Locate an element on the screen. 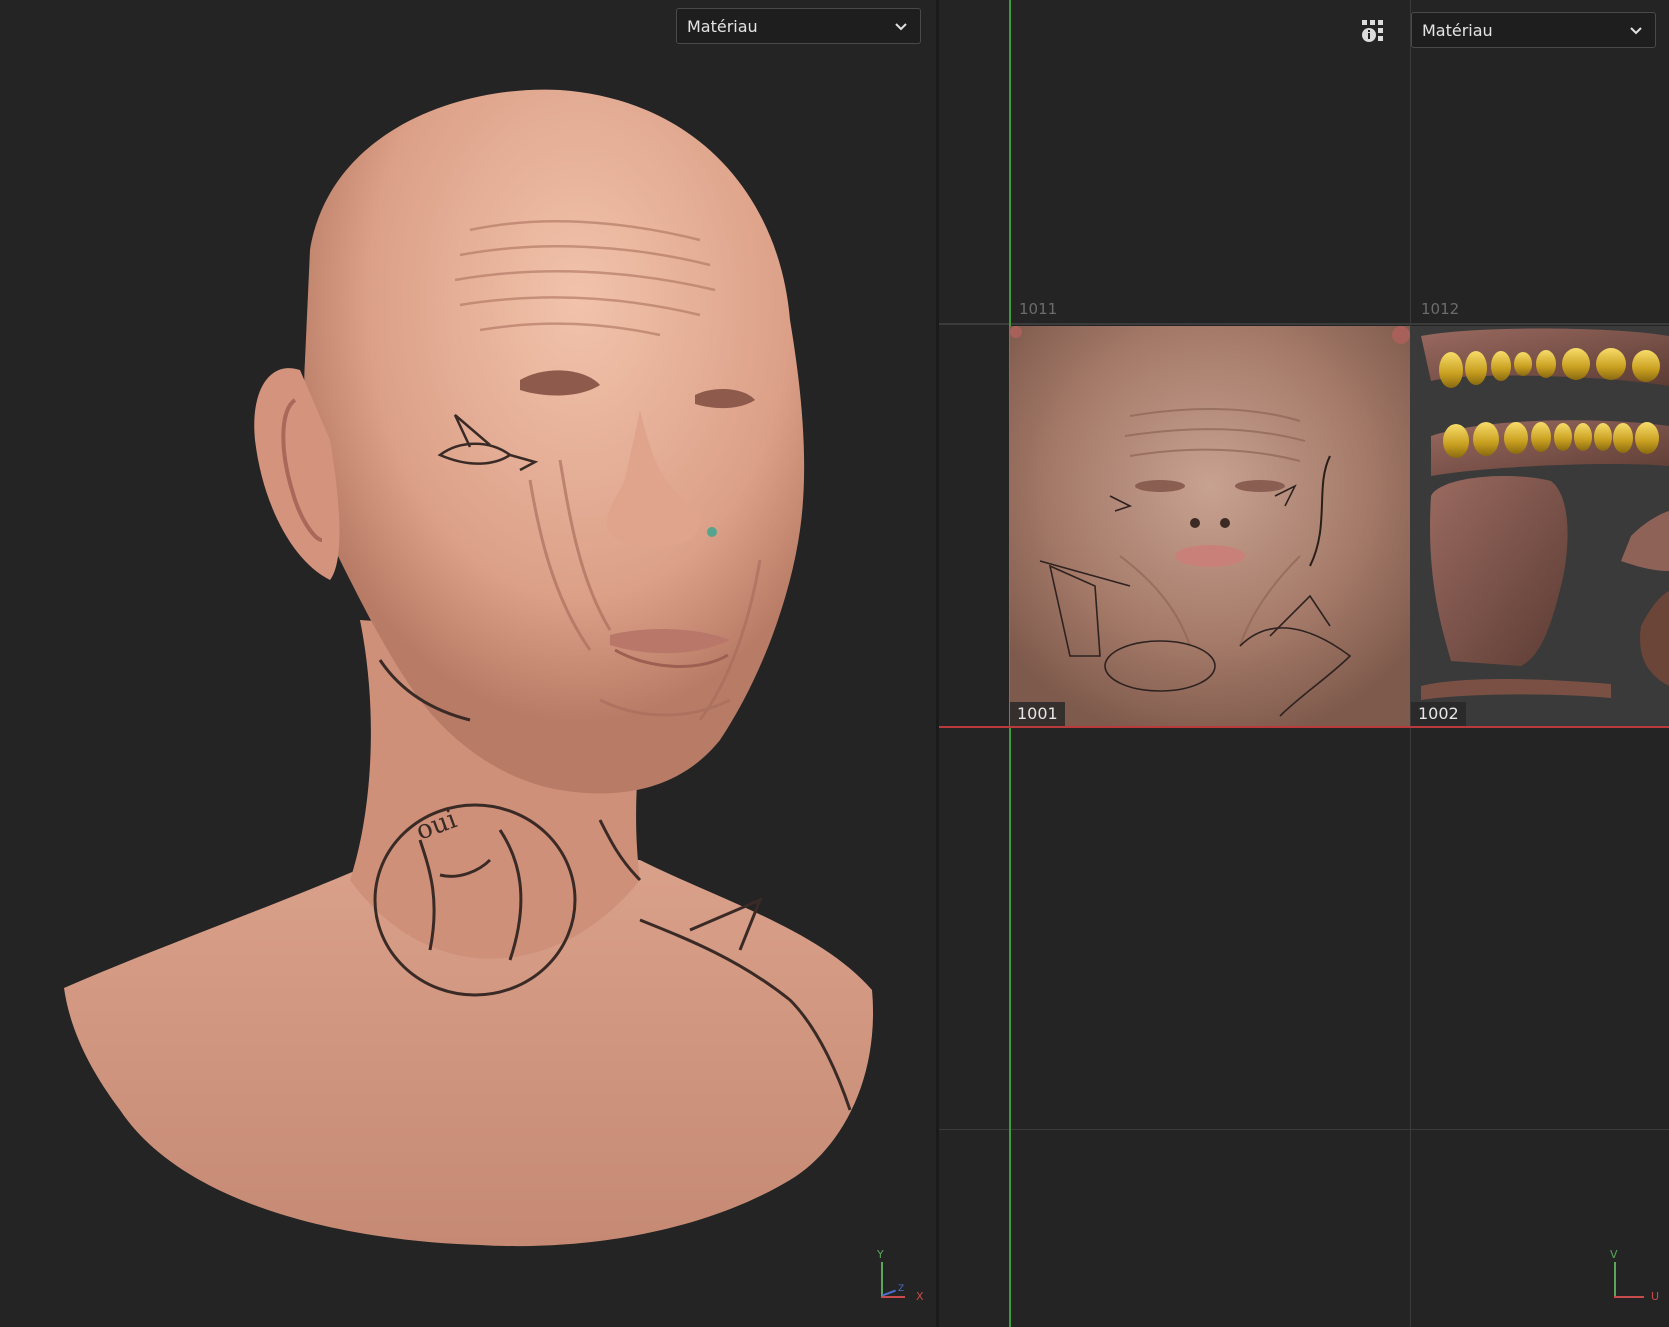 This screenshot has width=1669, height=1327. uv-tile-1001: 1001 is located at coordinates (1210, 526).